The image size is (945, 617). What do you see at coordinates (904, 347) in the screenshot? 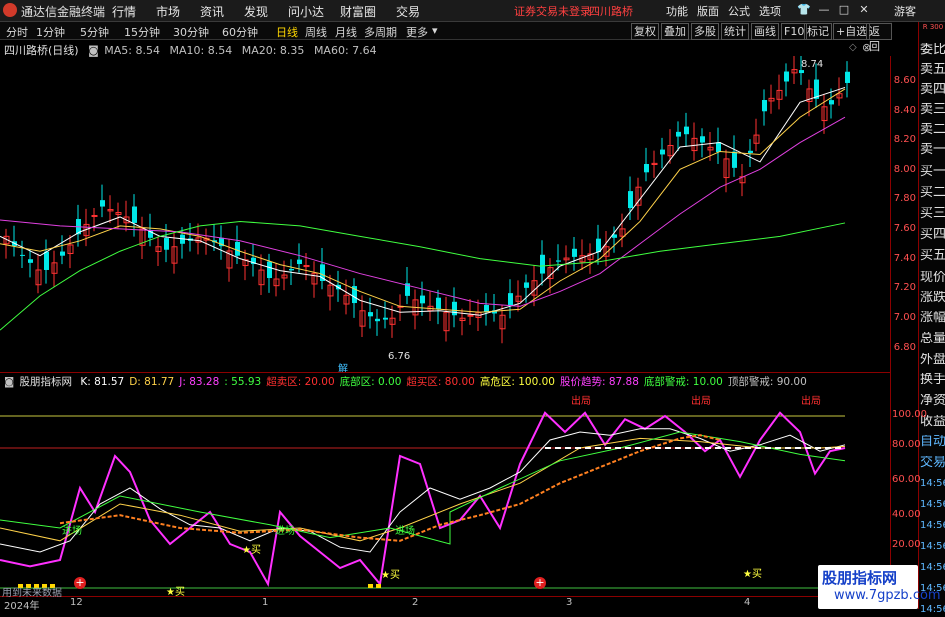
I see `price-axis-label: 6.80` at bounding box center [904, 347].